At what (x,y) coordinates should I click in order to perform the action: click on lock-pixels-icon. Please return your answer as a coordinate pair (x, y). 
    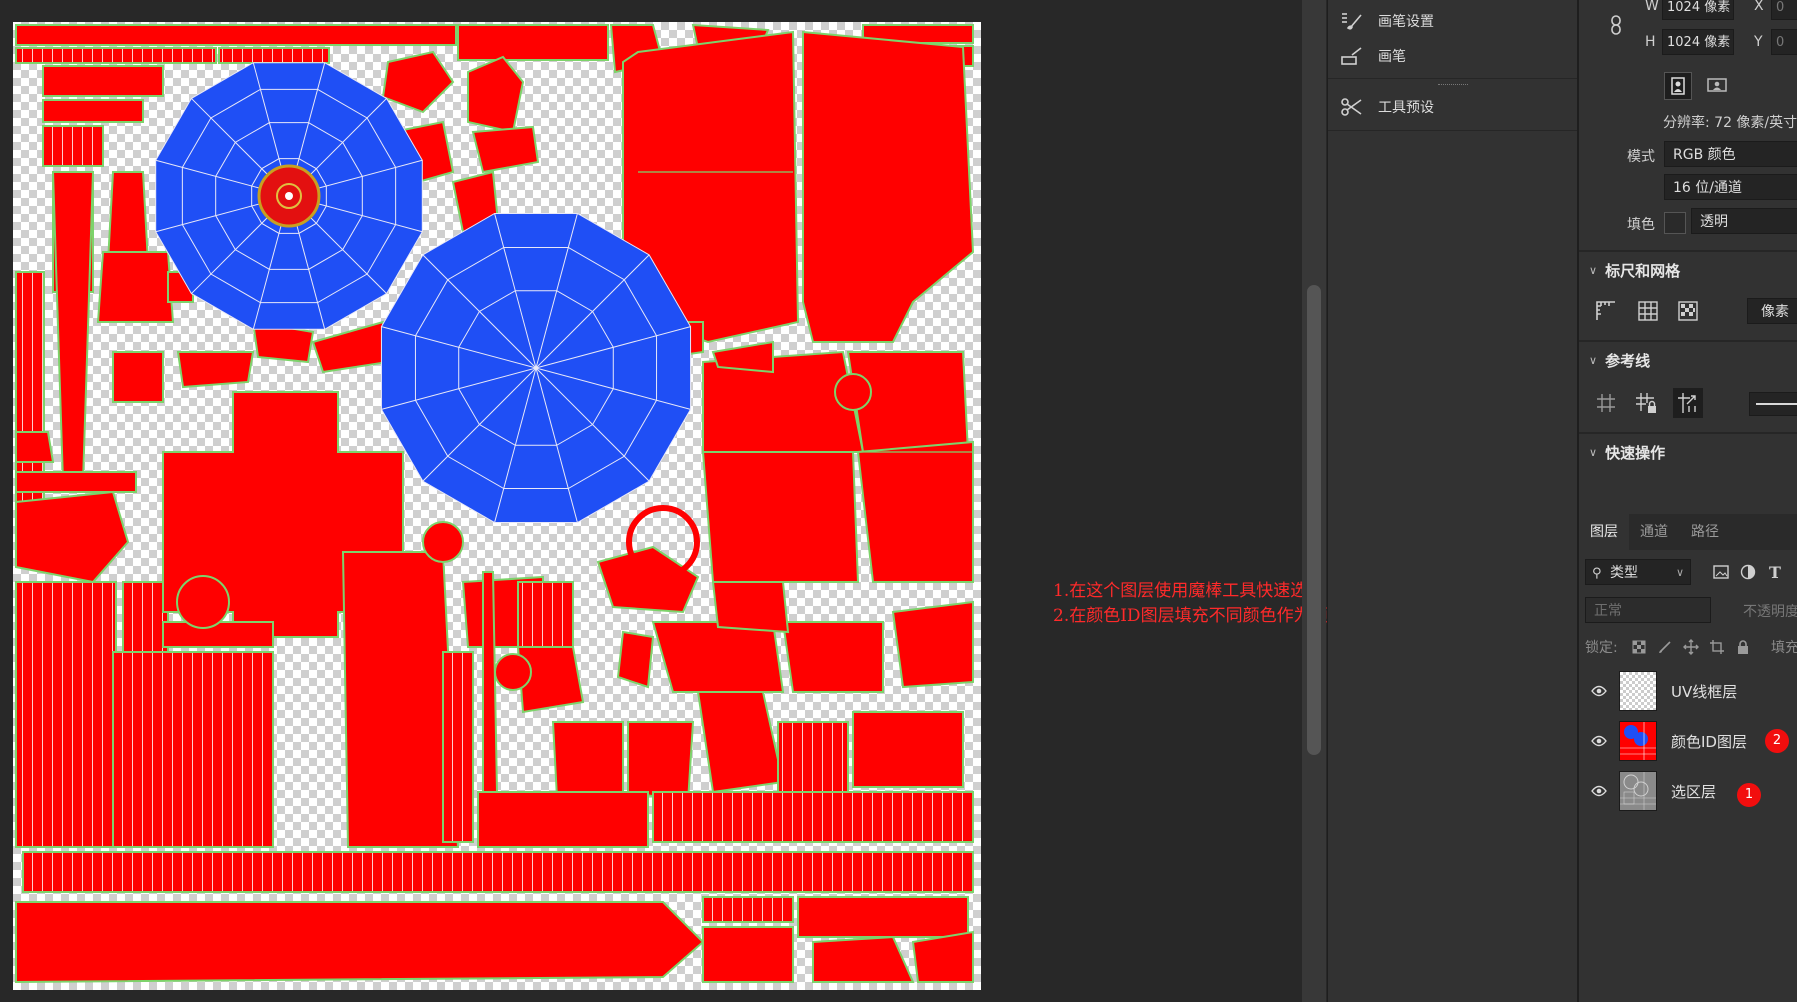
    Looking at the image, I should click on (1665, 647).